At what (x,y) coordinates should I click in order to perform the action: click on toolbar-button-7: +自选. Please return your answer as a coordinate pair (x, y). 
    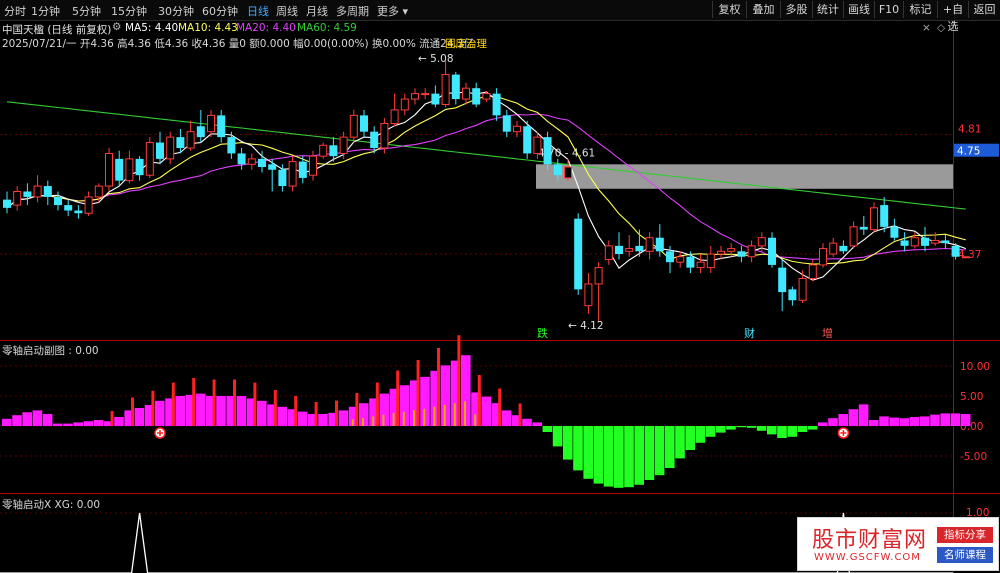
    Looking at the image, I should click on (952, 17).